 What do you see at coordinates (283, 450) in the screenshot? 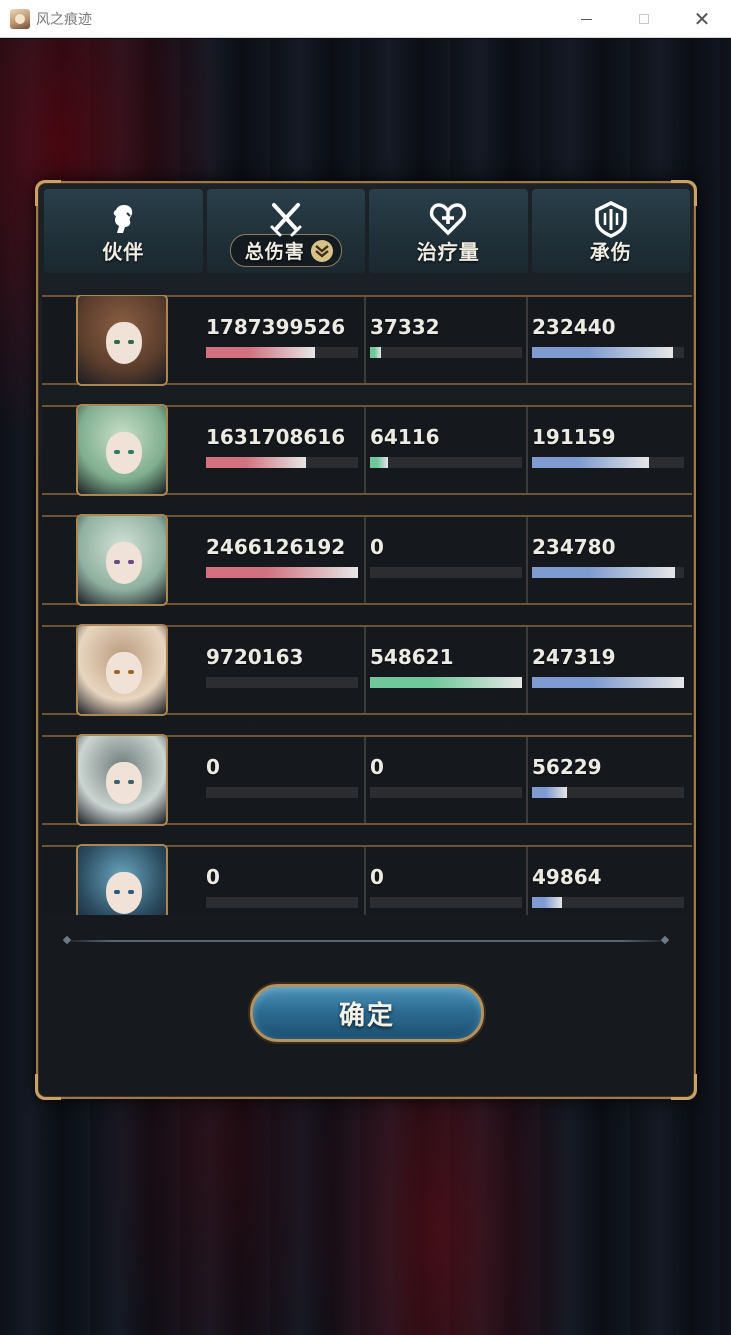
I see `damage-cell: 1631708616` at bounding box center [283, 450].